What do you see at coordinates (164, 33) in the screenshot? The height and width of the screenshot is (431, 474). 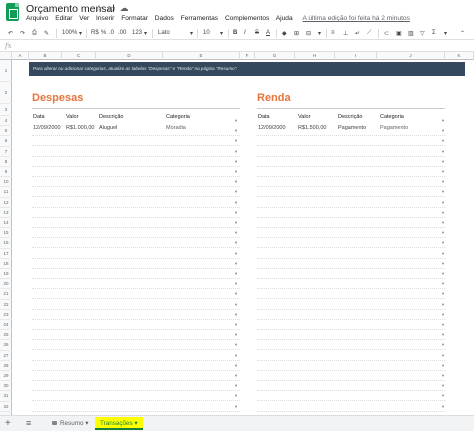 I see `font-select: Lato` at bounding box center [164, 33].